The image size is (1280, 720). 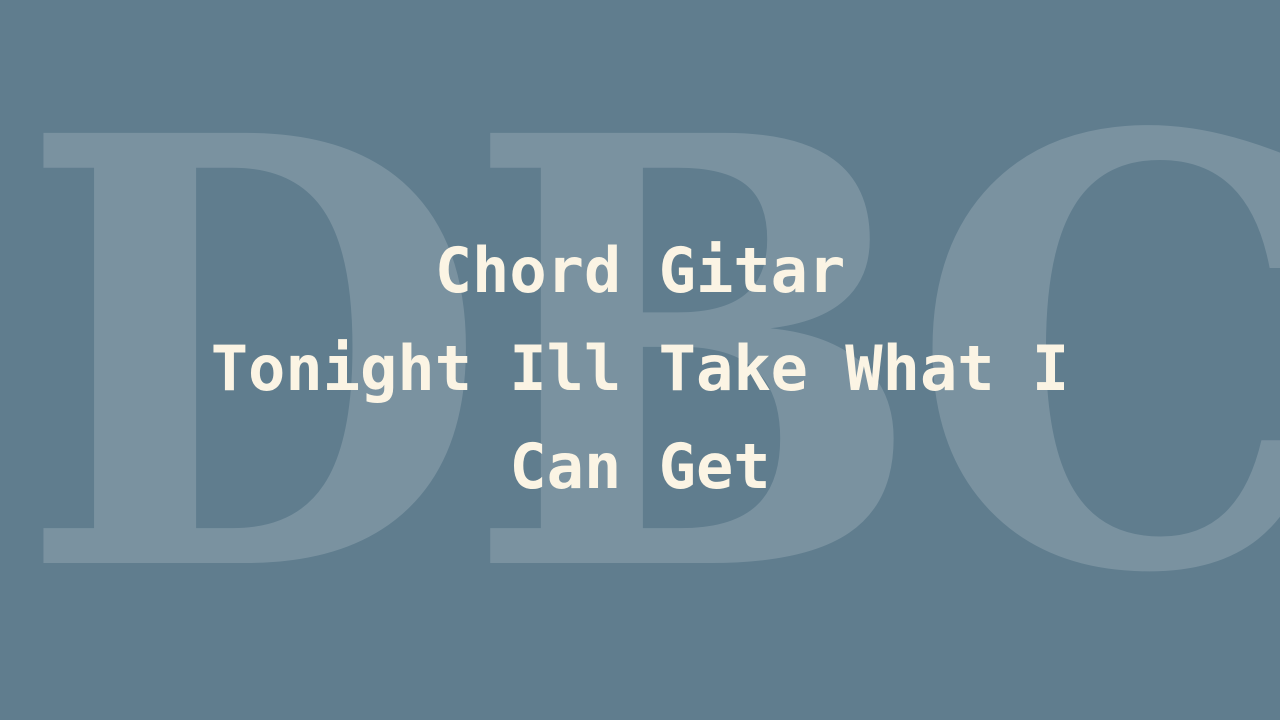 I want to click on title-line-2: Tonight Ill Take What I, so click(x=640, y=368).